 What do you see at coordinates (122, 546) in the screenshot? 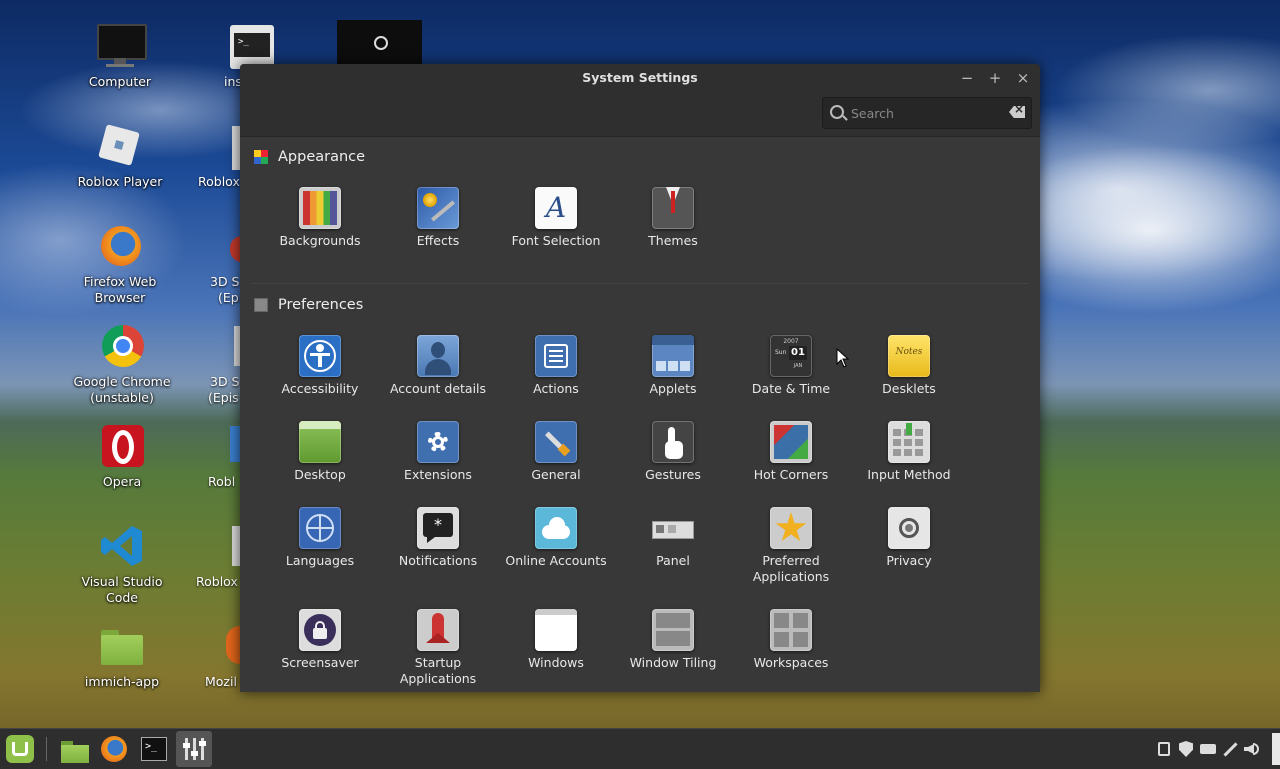
I see `vscode-icon` at bounding box center [122, 546].